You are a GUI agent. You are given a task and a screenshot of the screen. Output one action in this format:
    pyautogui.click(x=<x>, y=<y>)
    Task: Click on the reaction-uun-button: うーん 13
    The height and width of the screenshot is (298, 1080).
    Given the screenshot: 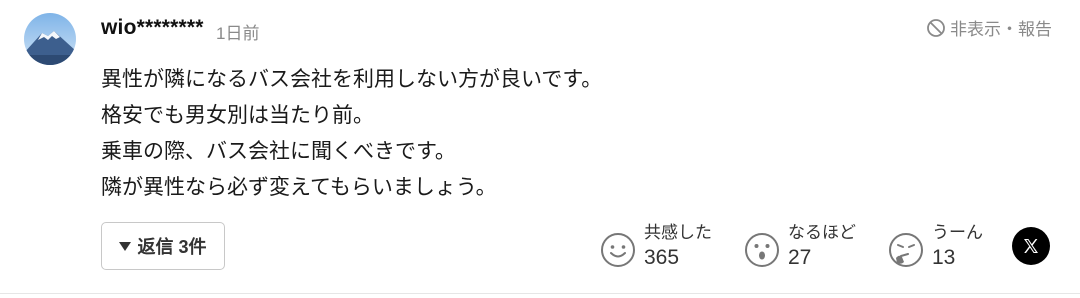 What is the action you would take?
    pyautogui.click(x=935, y=247)
    